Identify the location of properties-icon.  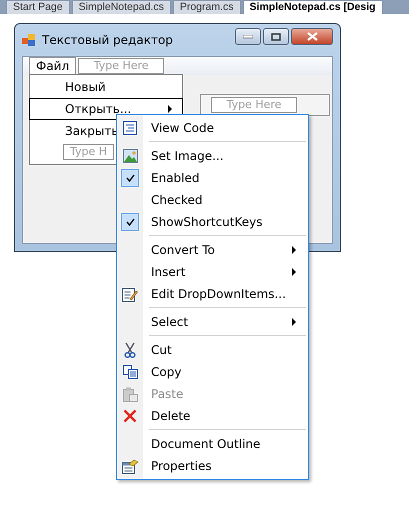
(130, 466).